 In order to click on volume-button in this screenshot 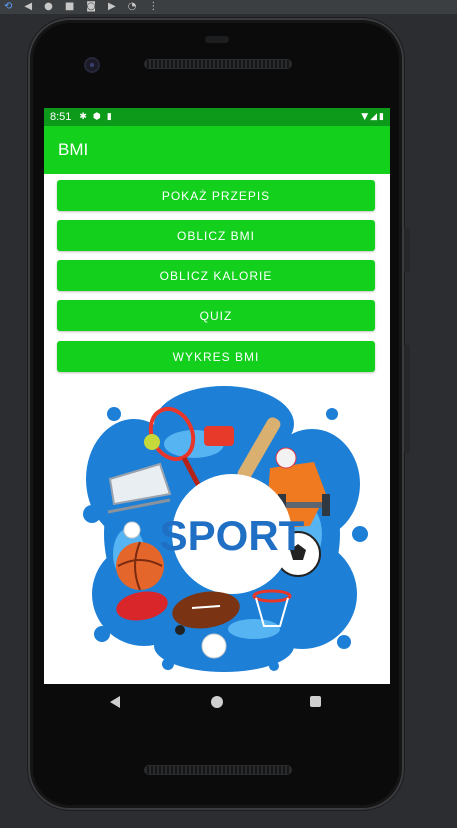, I will do `click(407, 399)`.